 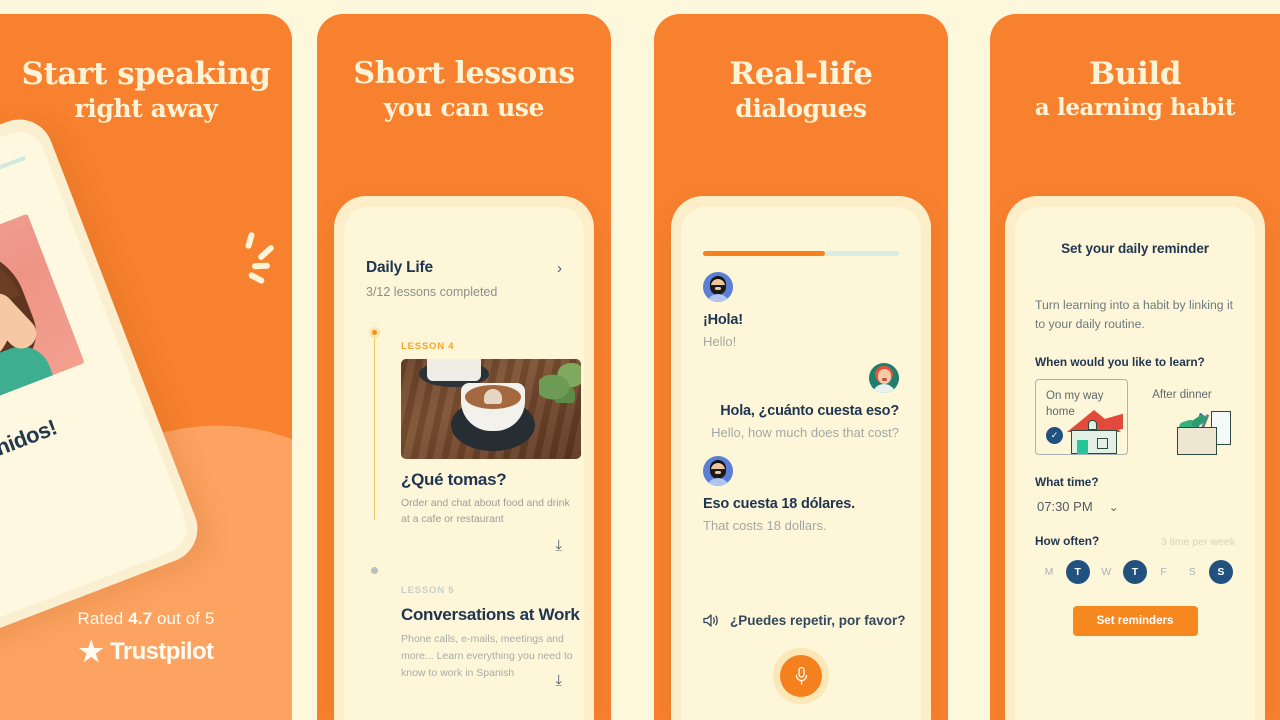 I want to click on check-icon: ✓, so click(x=1054, y=436).